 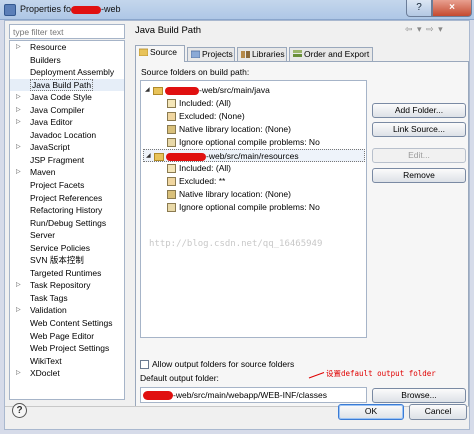 I want to click on nav-item: Project References, so click(x=67, y=198).